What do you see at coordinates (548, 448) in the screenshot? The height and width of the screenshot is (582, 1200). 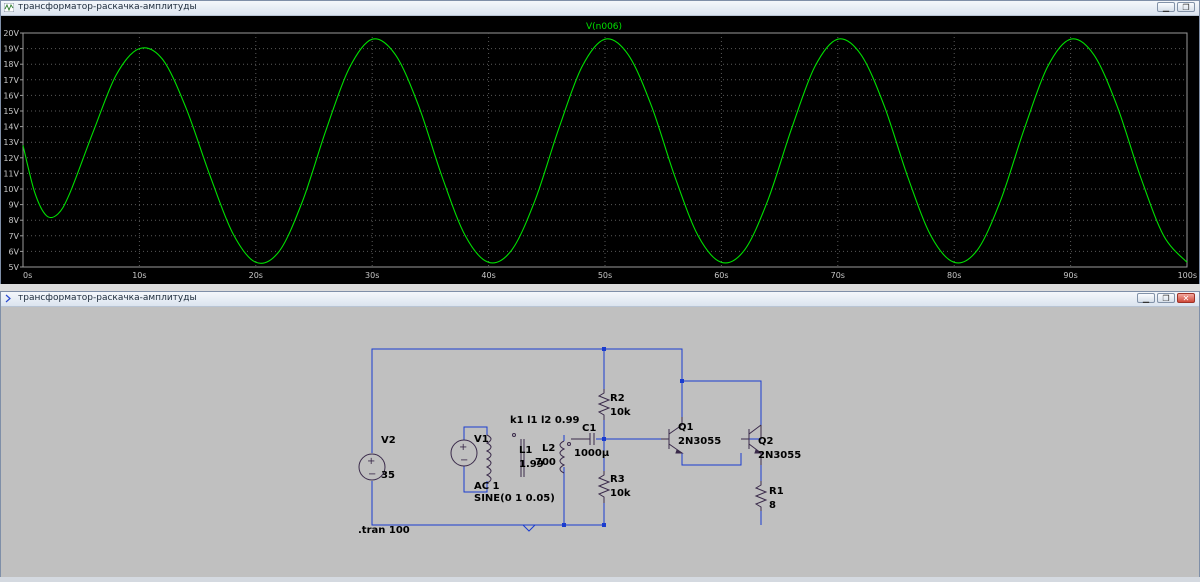 I see `l2-name: L2` at bounding box center [548, 448].